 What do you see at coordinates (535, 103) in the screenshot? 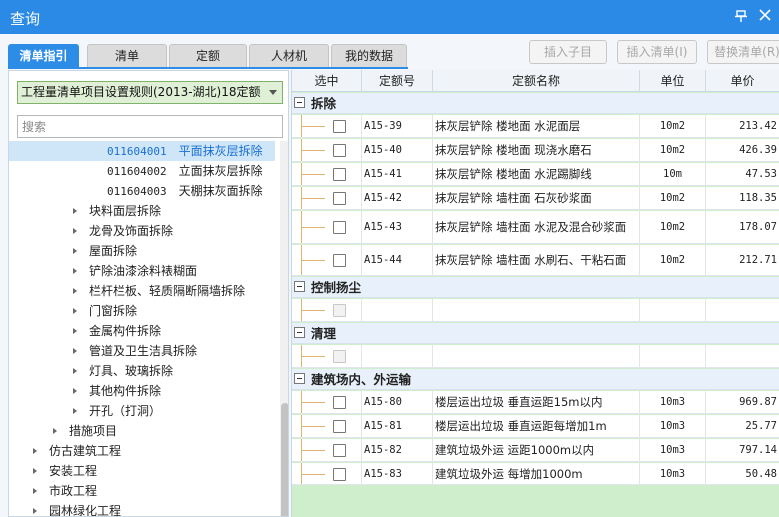
I see `group-row: 拆除` at bounding box center [535, 103].